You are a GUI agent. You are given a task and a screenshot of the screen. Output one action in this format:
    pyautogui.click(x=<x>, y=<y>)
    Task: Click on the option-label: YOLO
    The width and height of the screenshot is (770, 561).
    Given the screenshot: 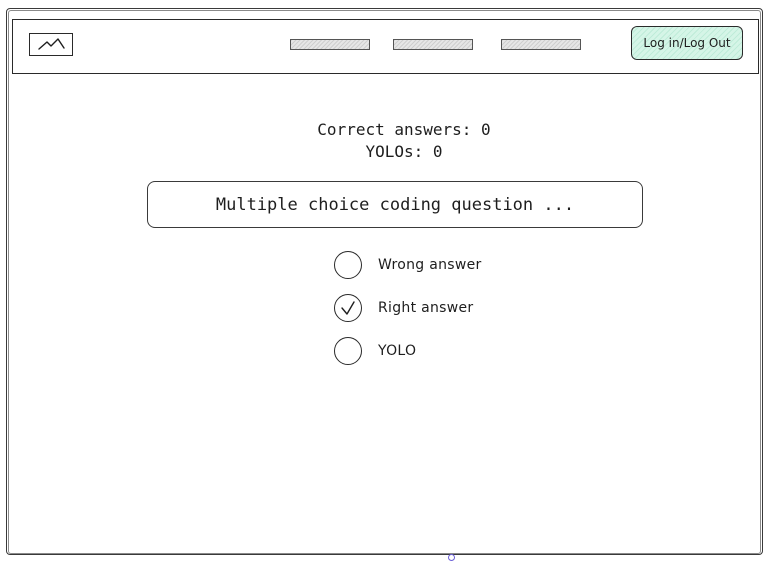 What is the action you would take?
    pyautogui.click(x=397, y=351)
    